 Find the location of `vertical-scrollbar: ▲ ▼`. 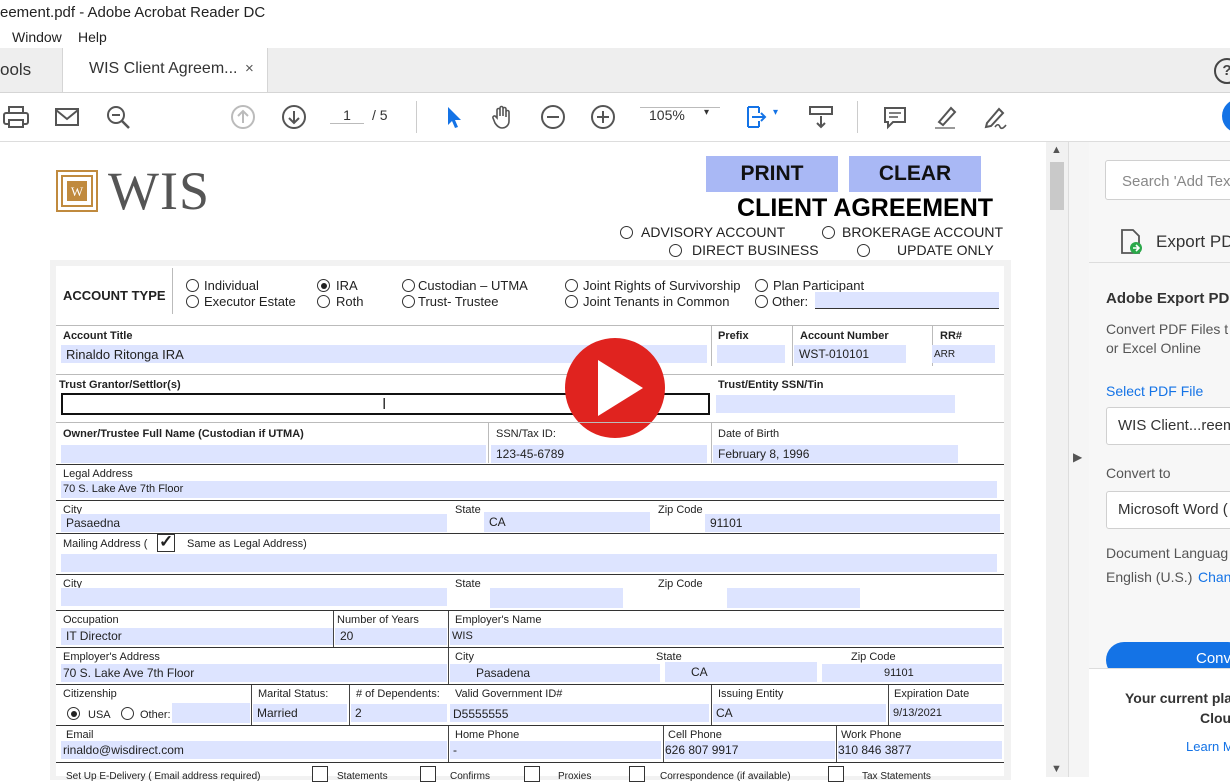

vertical-scrollbar: ▲ ▼ is located at coordinates (1057, 459).